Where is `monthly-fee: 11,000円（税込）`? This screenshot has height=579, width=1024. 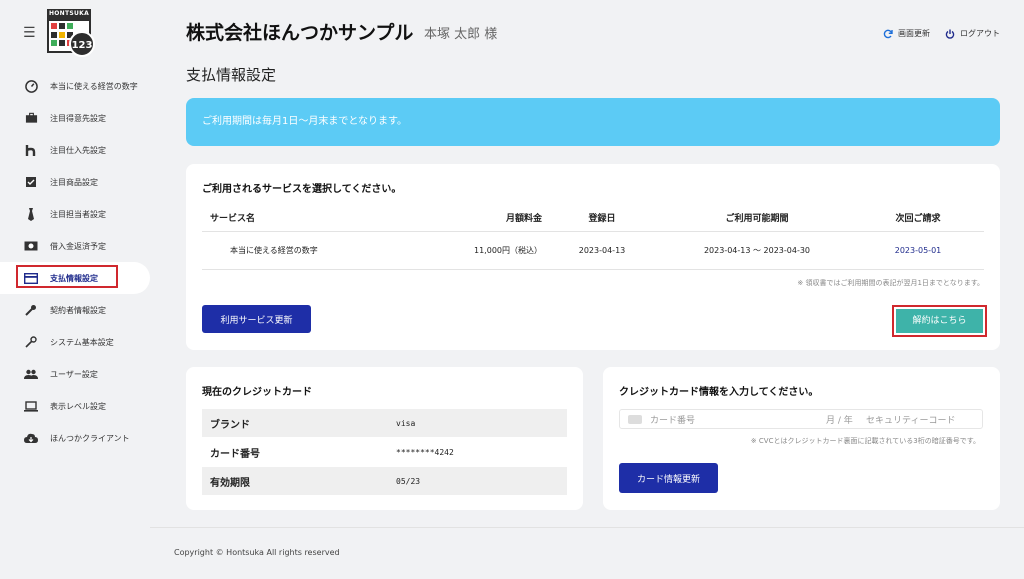 monthly-fee: 11,000円（税込） is located at coordinates (508, 250).